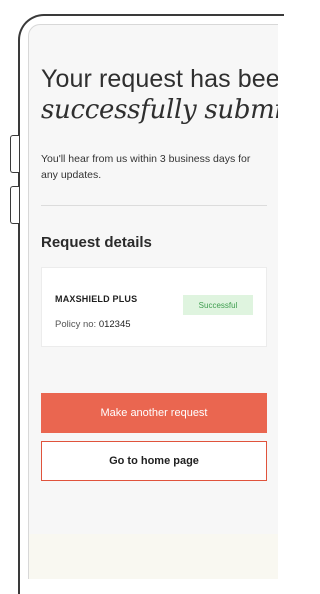 The width and height of the screenshot is (320, 594). I want to click on section-heading: Request details, so click(96, 242).